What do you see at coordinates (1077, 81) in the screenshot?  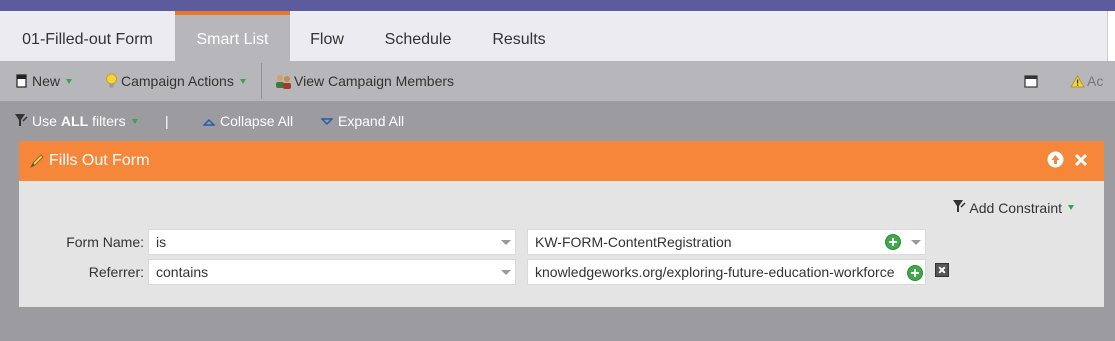 I see `warning-icon` at bounding box center [1077, 81].